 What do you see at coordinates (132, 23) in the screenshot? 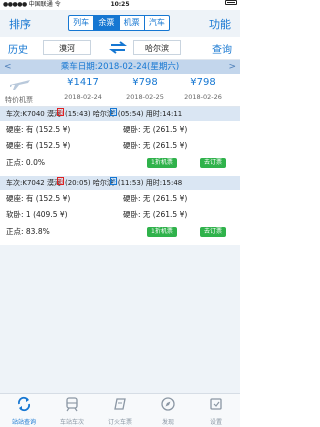
I see `tab-flights: 机票` at bounding box center [132, 23].